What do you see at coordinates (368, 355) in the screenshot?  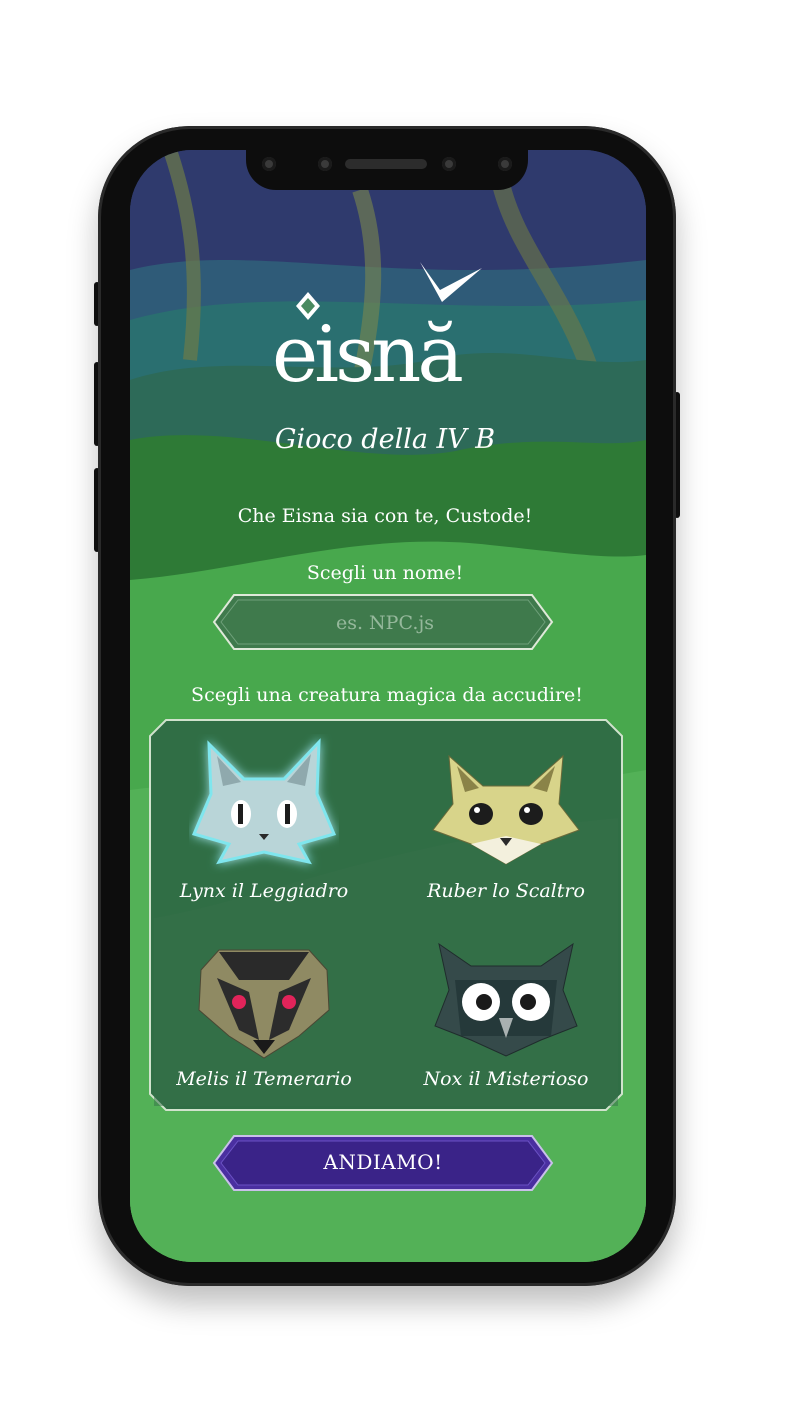 I see `logo-wordmark: eisnă` at bounding box center [368, 355].